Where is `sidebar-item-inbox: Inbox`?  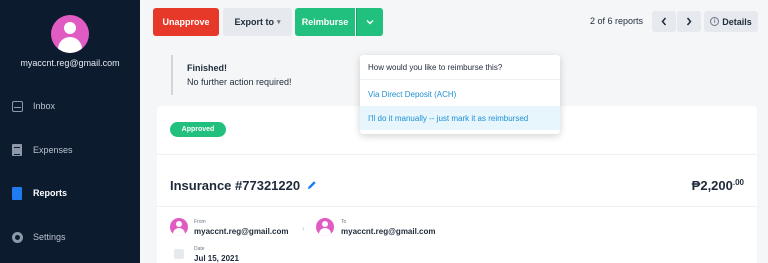 sidebar-item-inbox: Inbox is located at coordinates (70, 106).